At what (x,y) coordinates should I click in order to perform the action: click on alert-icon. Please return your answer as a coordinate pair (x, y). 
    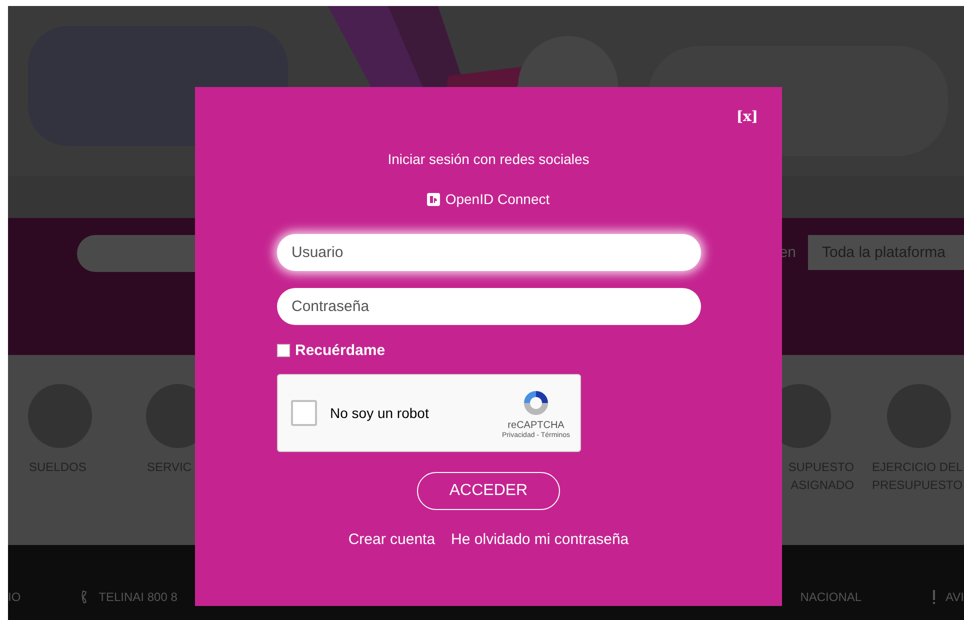
    Looking at the image, I should click on (934, 597).